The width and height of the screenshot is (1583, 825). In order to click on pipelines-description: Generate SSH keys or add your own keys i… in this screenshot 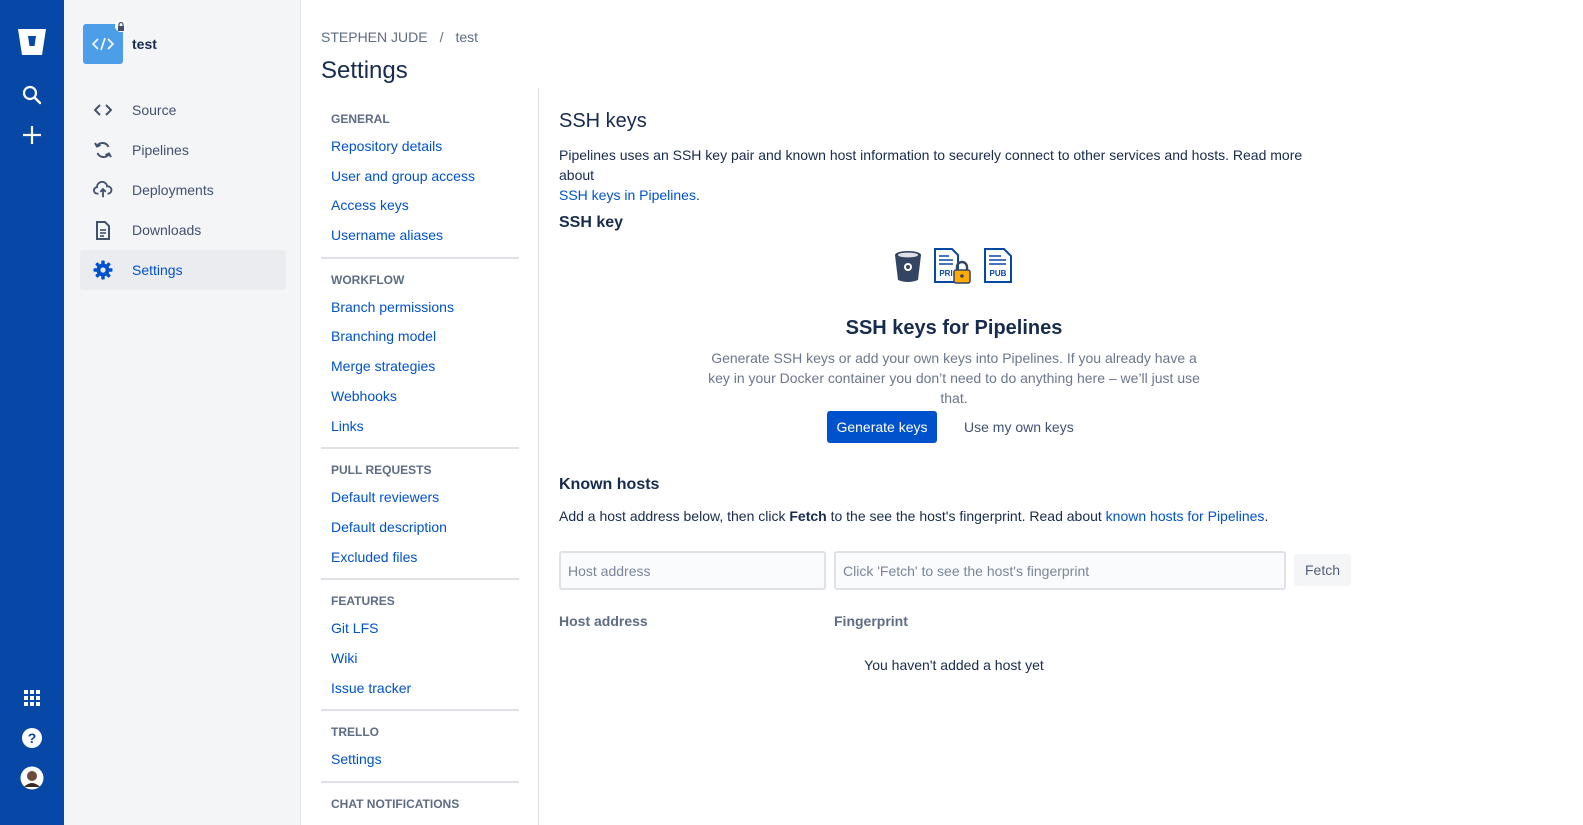, I will do `click(954, 378)`.